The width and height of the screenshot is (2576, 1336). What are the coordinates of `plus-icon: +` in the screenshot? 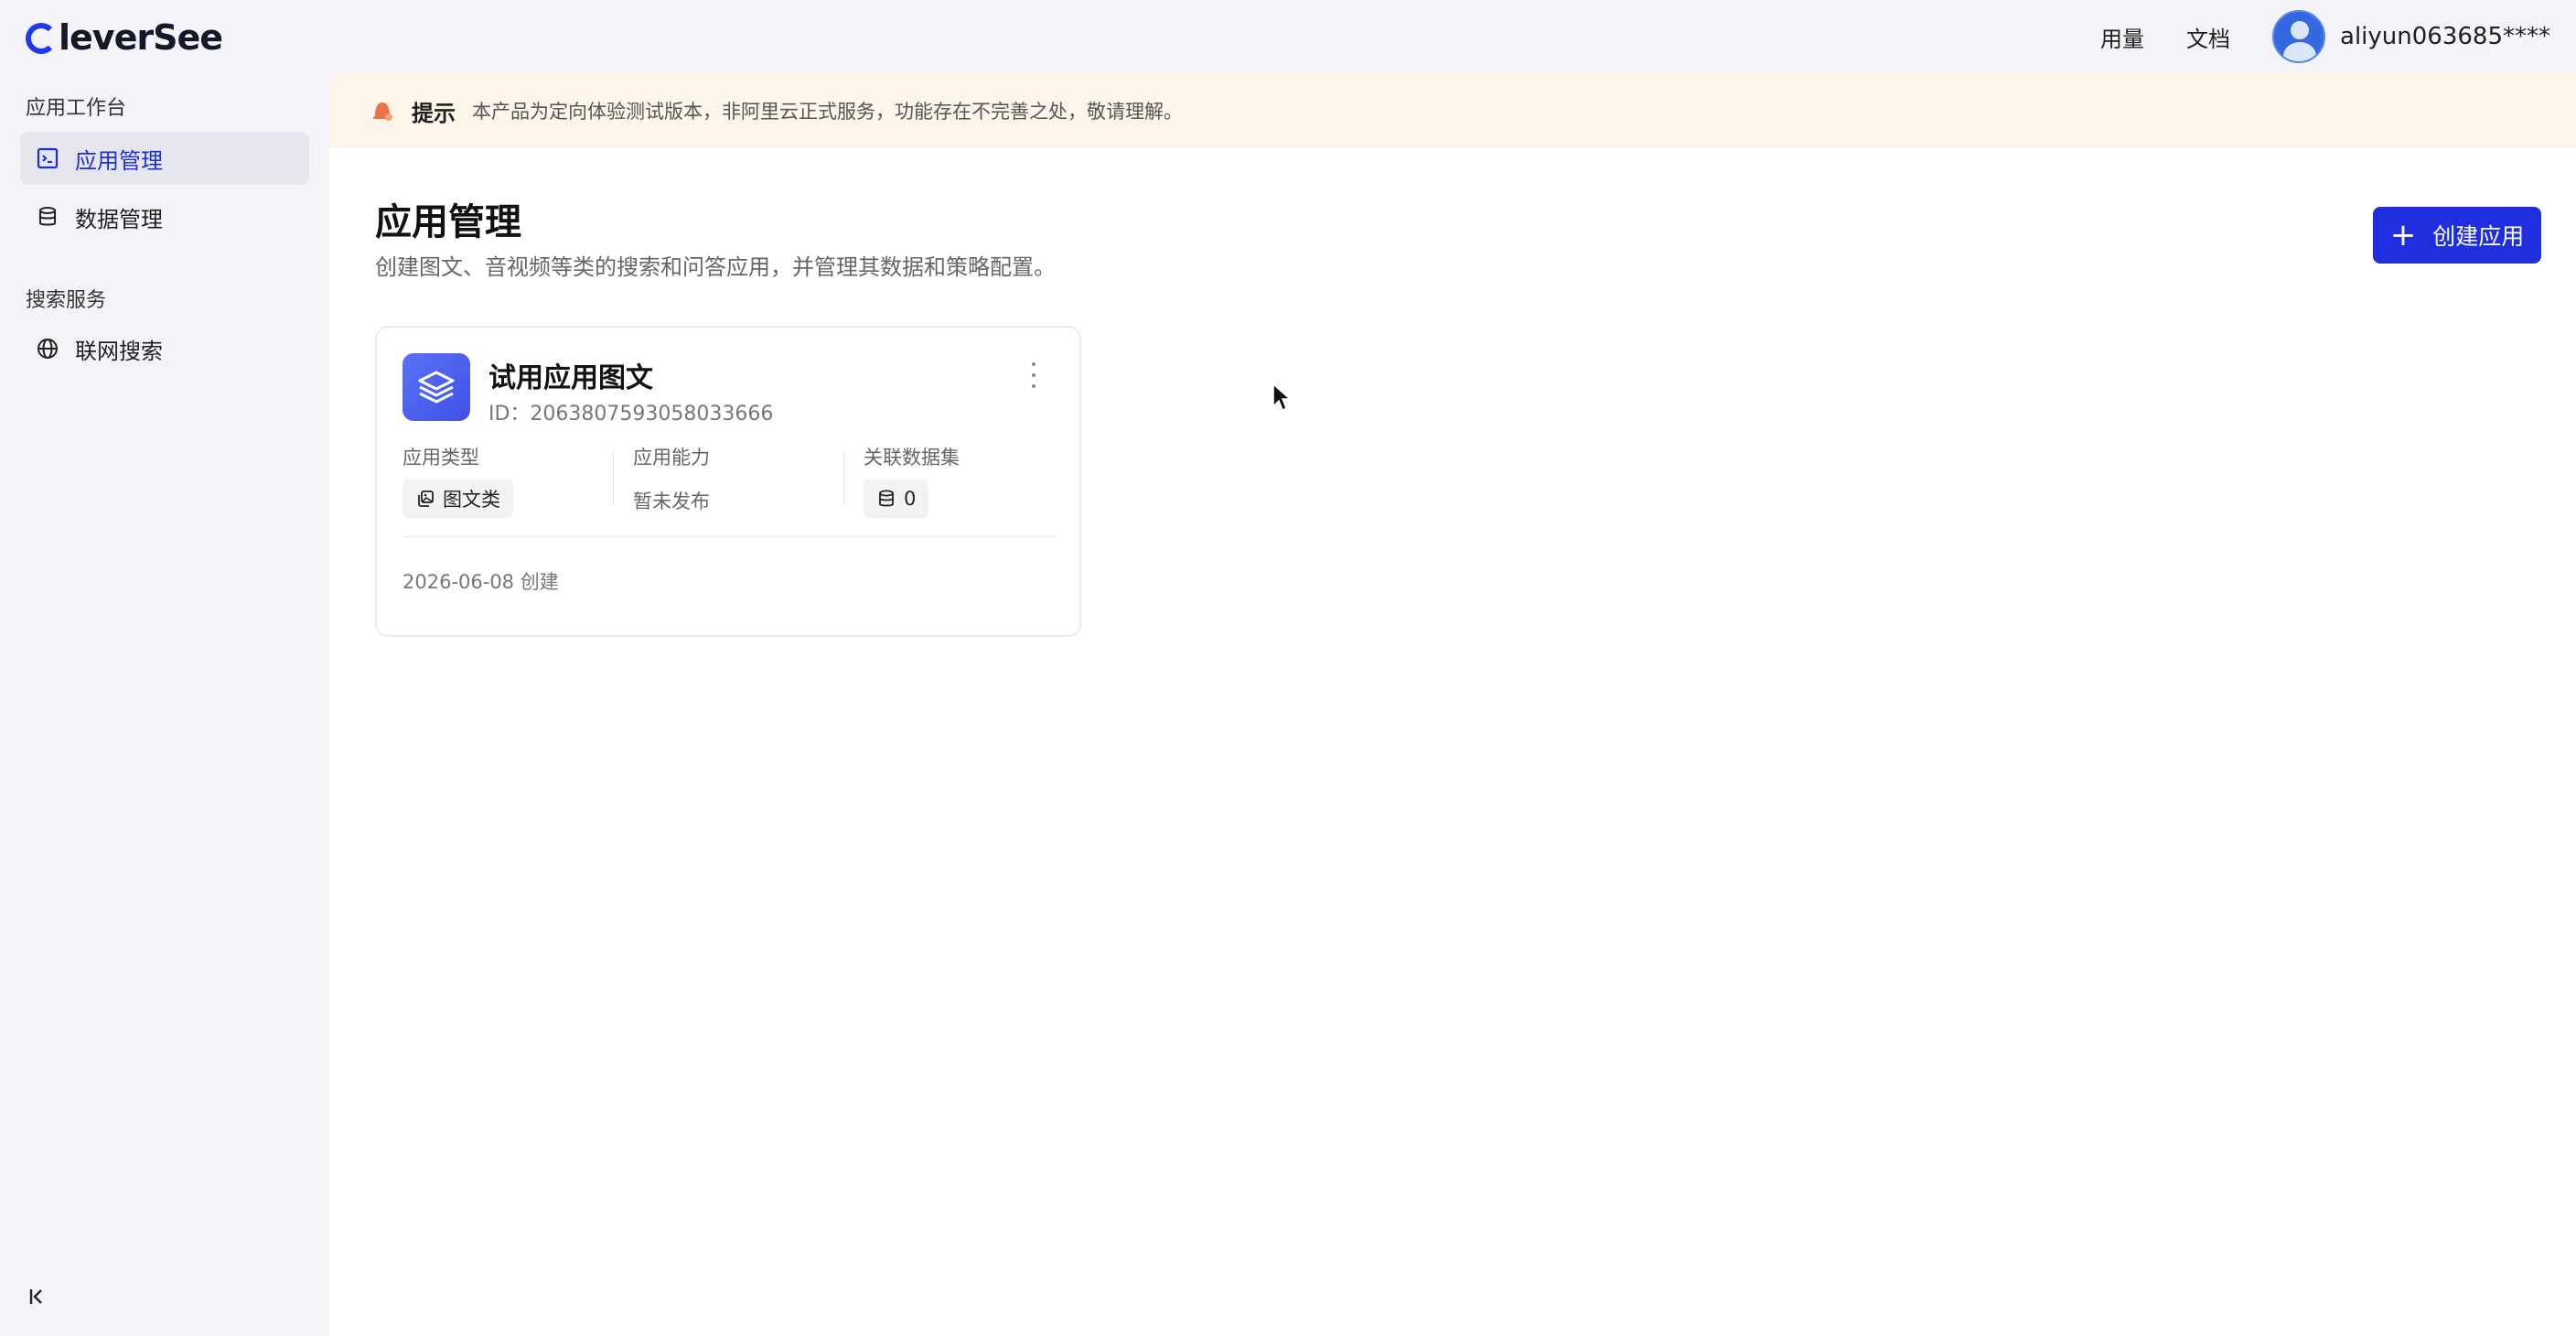 It's located at (2403, 235).